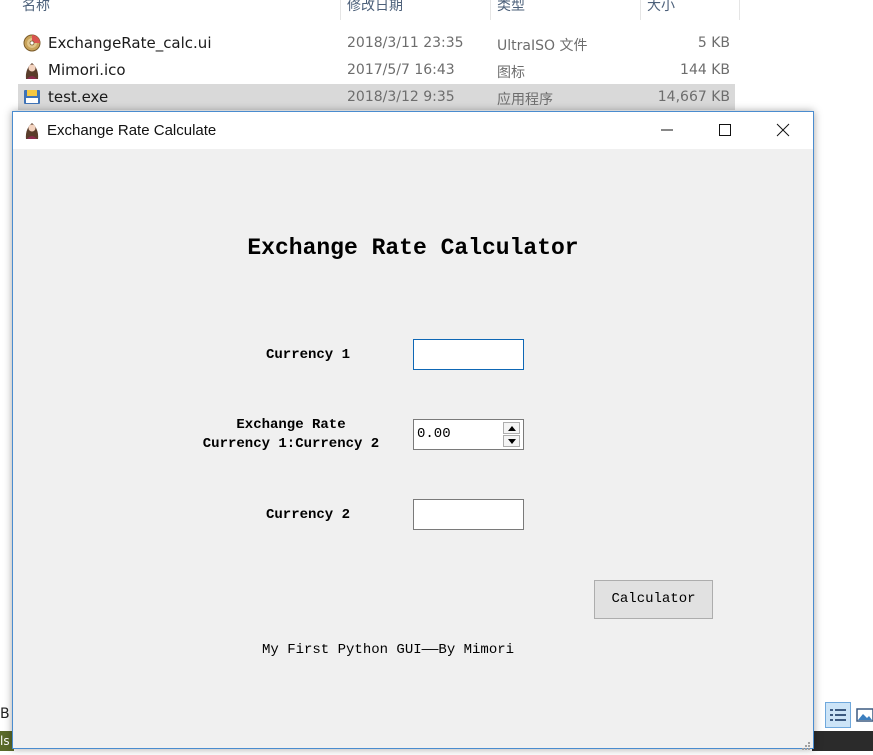  Describe the element at coordinates (413, 130) in the screenshot. I see `title-bar: Exchange Rate Calculate` at that location.